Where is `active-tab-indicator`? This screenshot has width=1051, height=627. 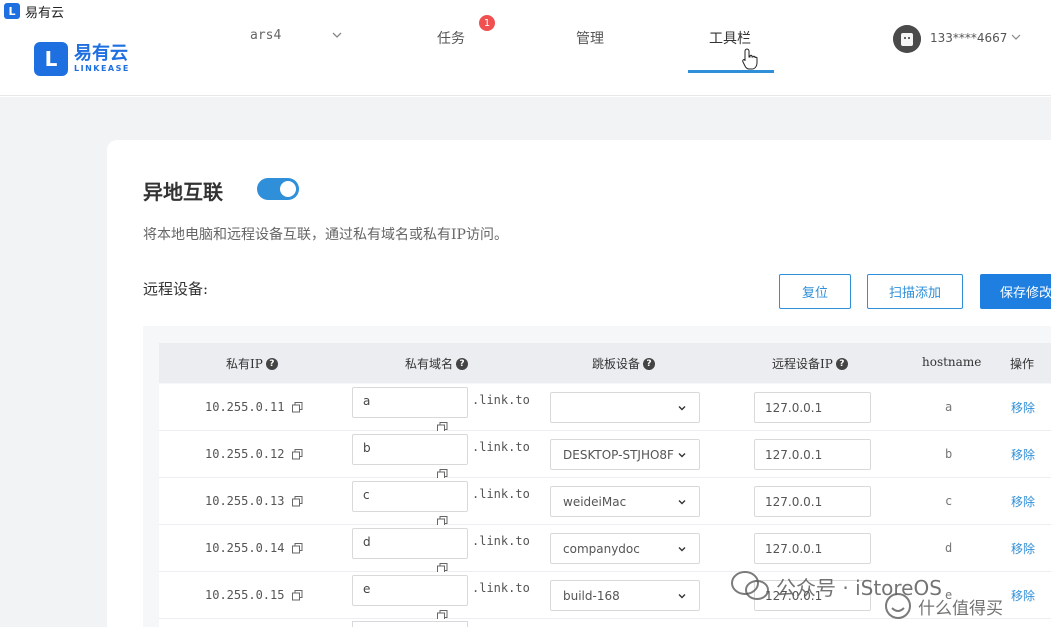
active-tab-indicator is located at coordinates (731, 71).